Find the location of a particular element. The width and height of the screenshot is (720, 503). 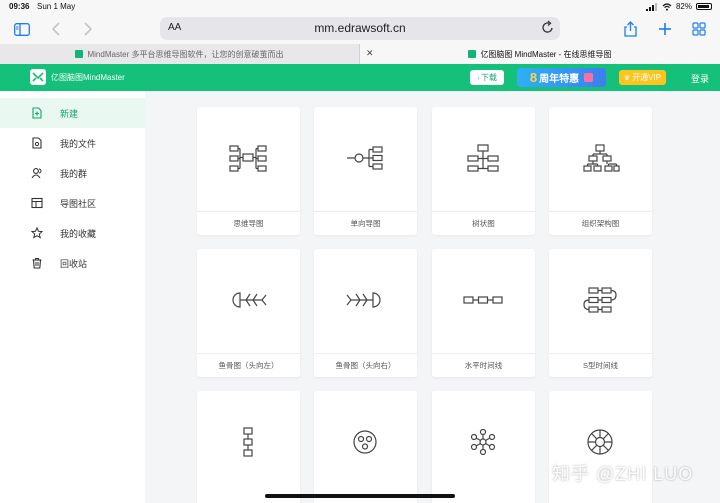

template-card-tree-chart: 树状图 is located at coordinates (483, 171).